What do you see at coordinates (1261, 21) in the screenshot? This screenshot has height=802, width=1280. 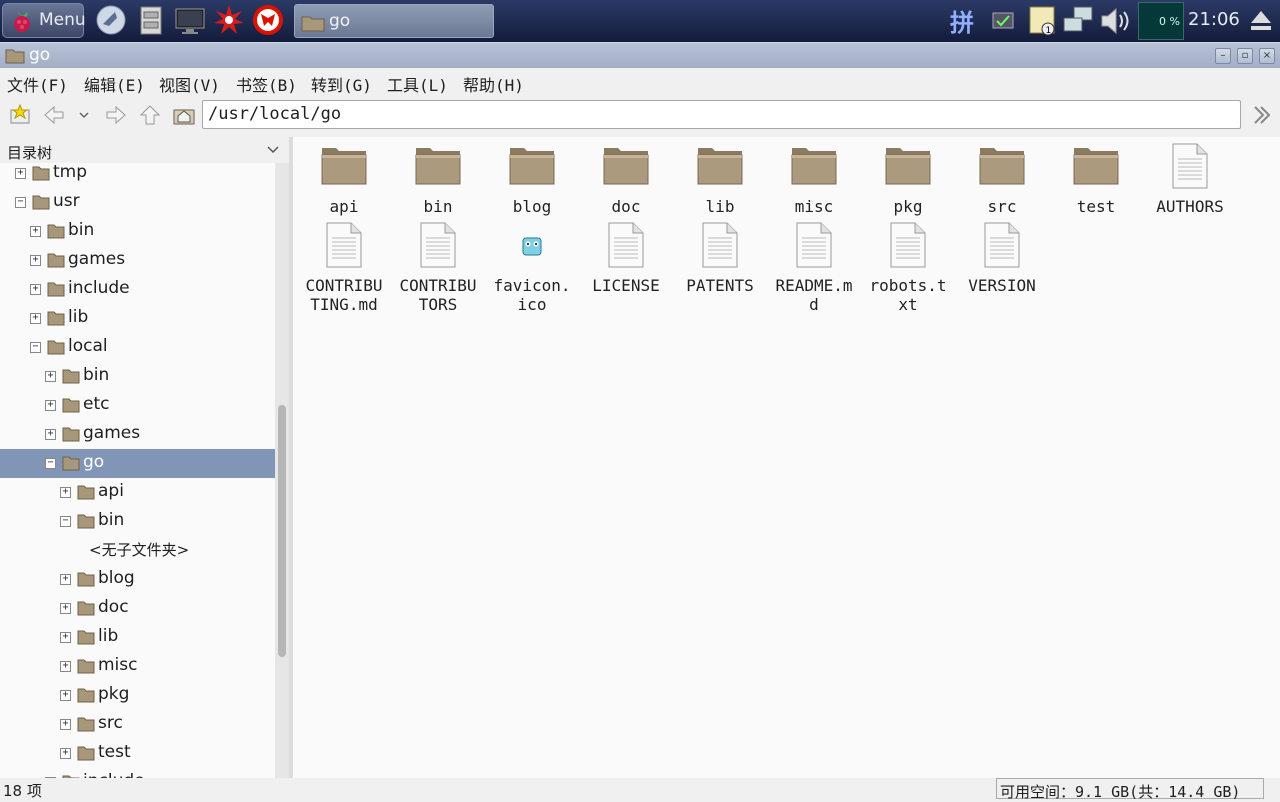 I see `eject-icon` at bounding box center [1261, 21].